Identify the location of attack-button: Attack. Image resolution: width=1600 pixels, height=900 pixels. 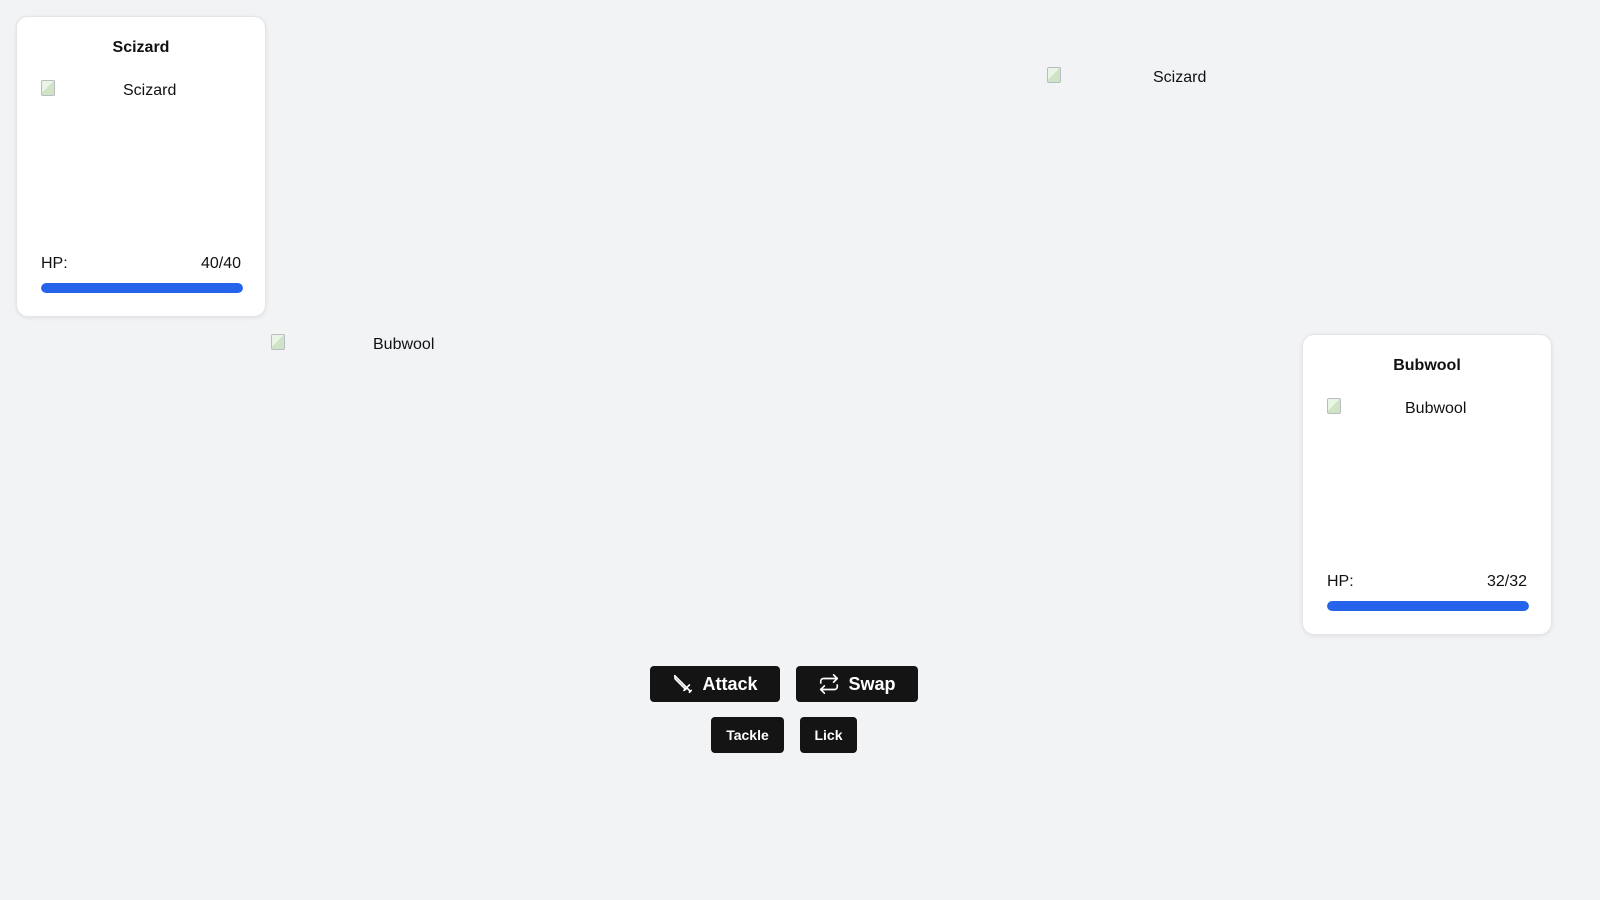
(715, 684).